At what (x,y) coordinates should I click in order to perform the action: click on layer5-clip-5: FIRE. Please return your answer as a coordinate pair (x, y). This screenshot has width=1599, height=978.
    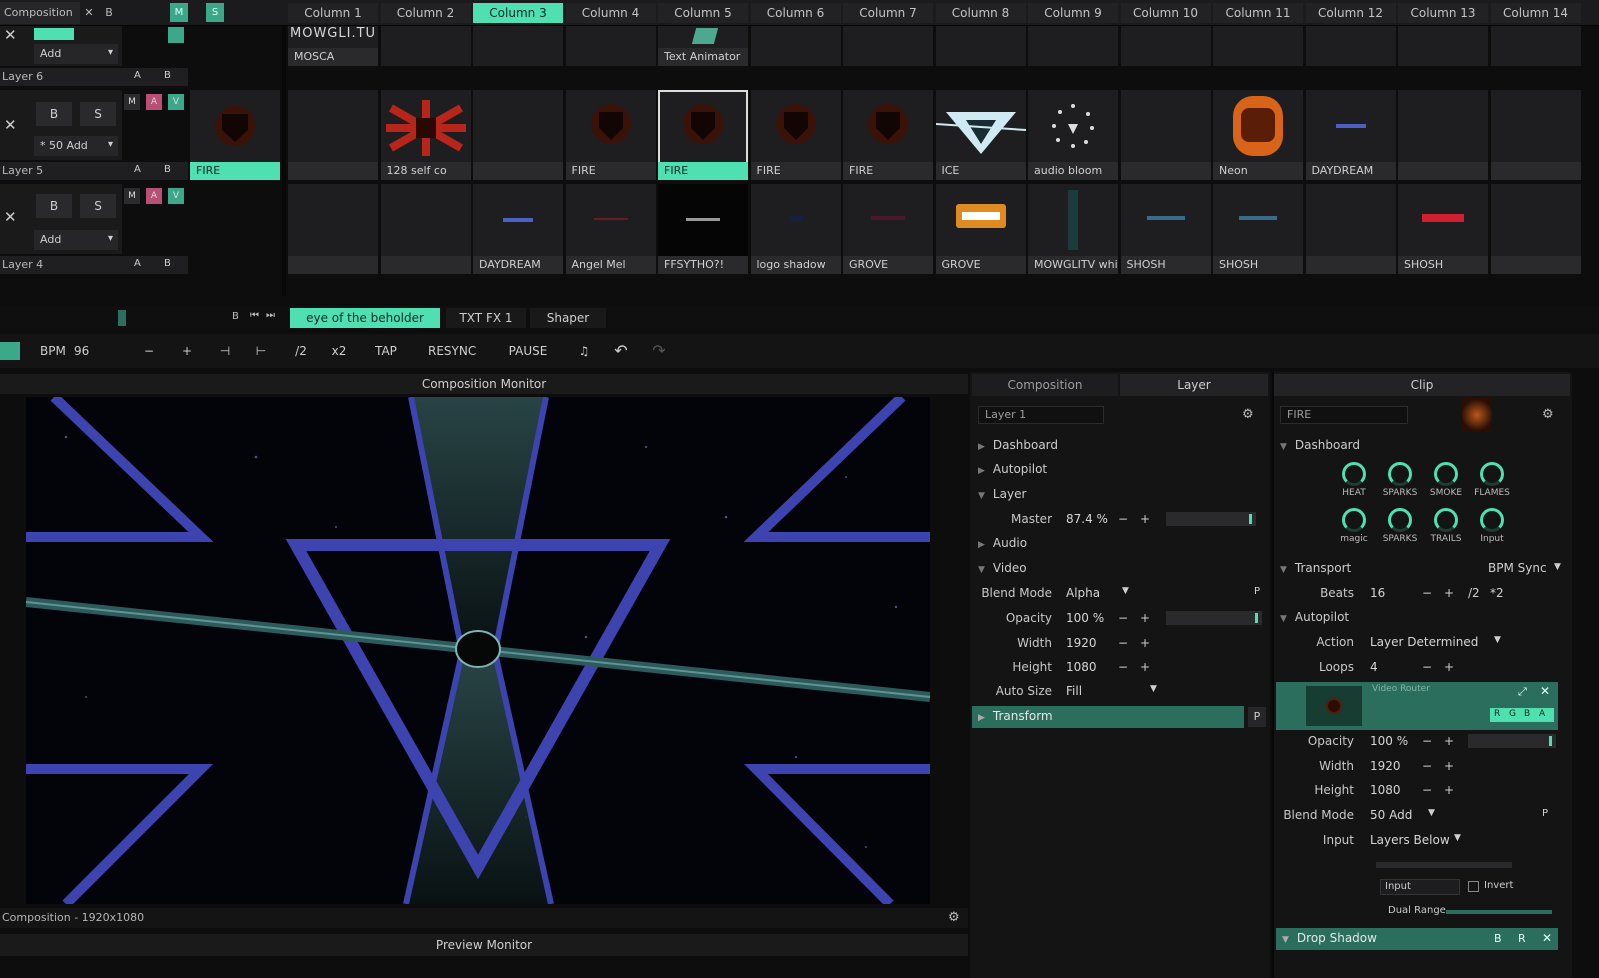
    Looking at the image, I should click on (703, 135).